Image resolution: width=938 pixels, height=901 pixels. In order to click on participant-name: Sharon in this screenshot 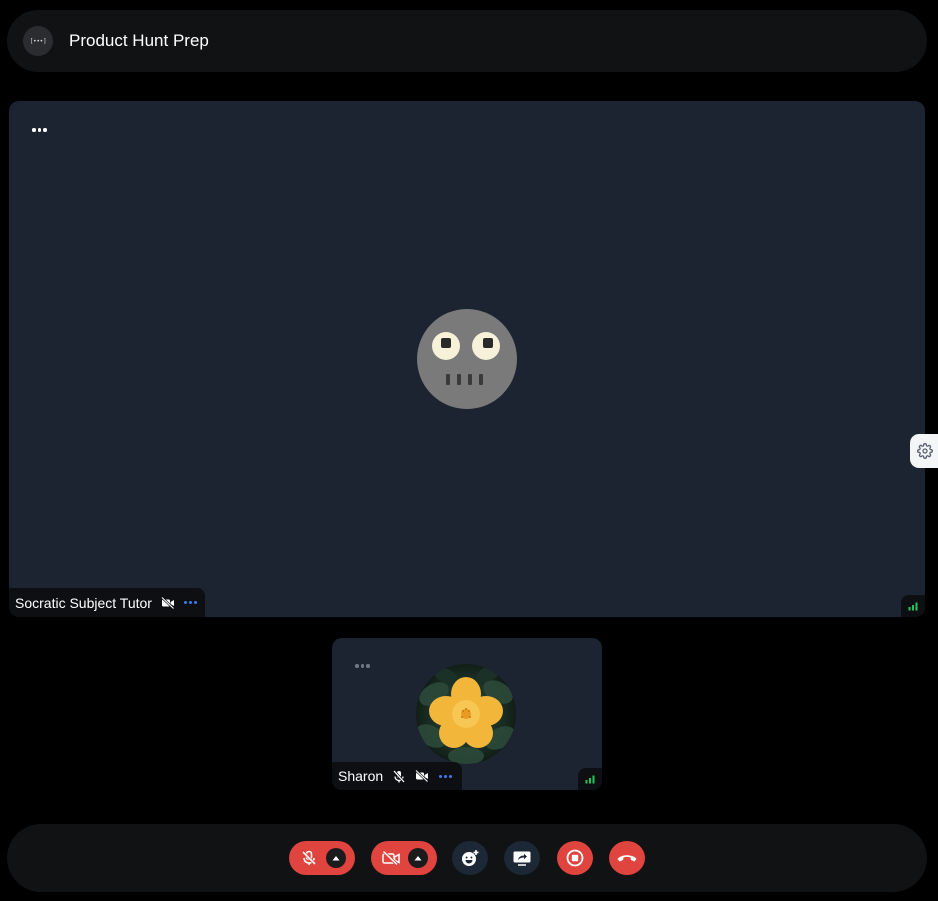, I will do `click(361, 776)`.